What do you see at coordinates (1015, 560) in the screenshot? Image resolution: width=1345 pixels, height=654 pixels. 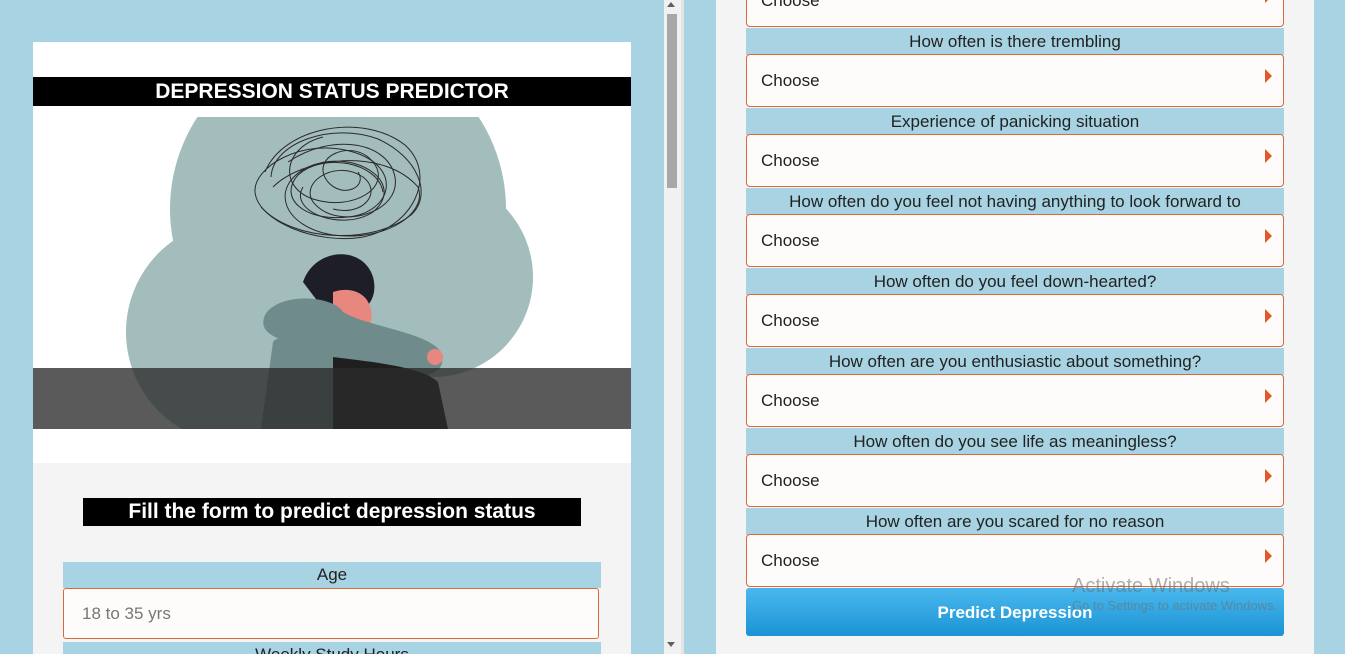 I see `scared-select: Choose` at bounding box center [1015, 560].